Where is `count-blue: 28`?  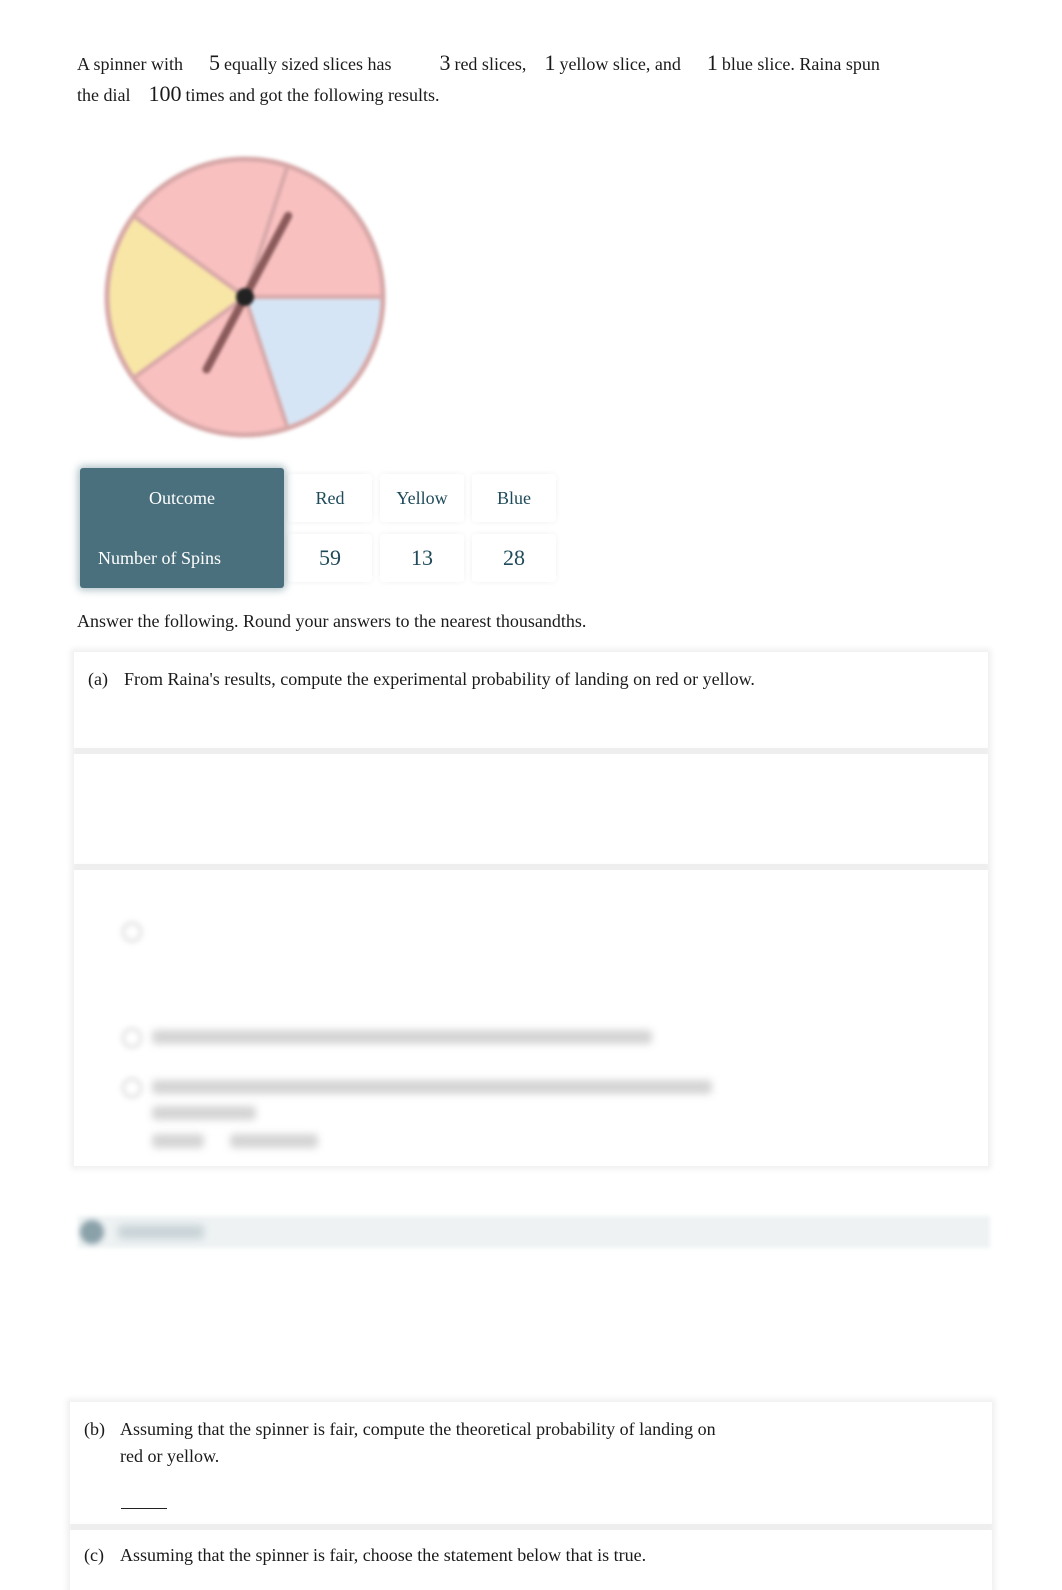
count-blue: 28 is located at coordinates (514, 558).